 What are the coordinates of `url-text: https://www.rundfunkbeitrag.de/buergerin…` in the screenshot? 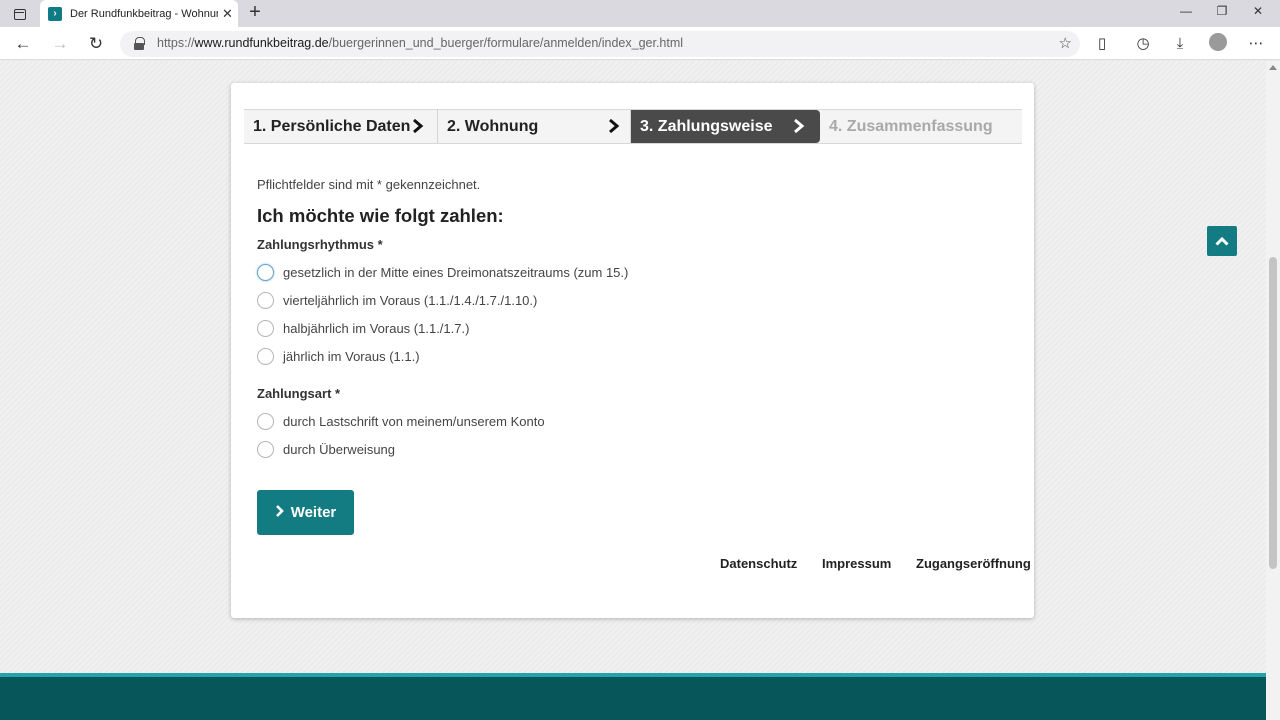 It's located at (420, 43).